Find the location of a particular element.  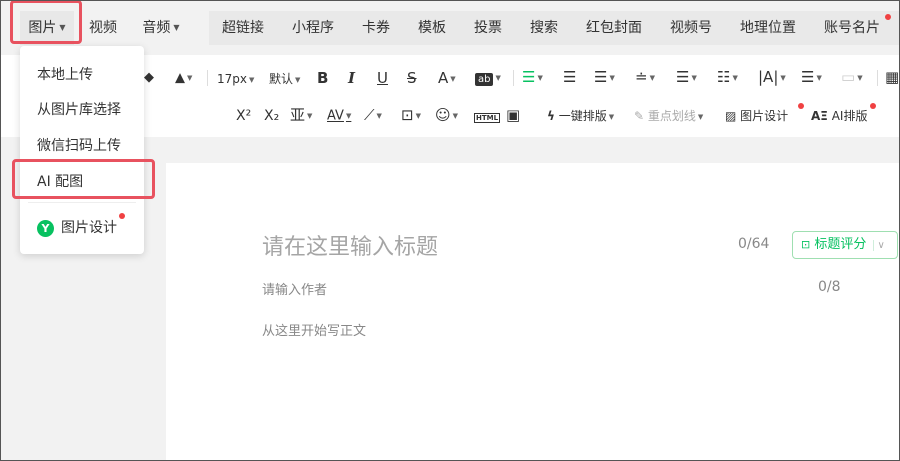

one-click-layout-label: 一键排版 is located at coordinates (582, 116).